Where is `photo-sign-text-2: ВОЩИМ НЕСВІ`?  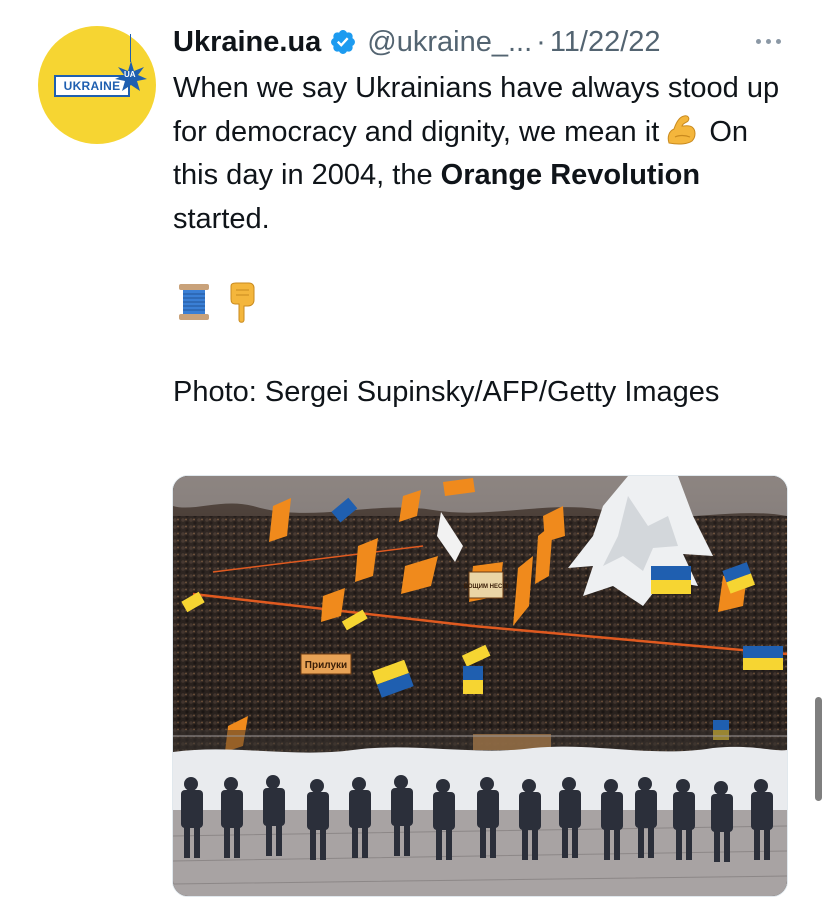
photo-sign-text-2: ВОЩИМ НЕСВІ is located at coordinates (486, 587).